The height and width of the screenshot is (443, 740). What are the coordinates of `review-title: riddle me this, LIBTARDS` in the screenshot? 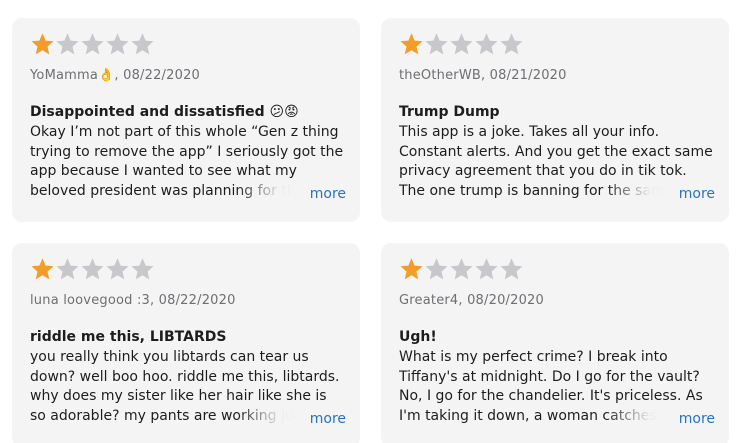 It's located at (128, 337).